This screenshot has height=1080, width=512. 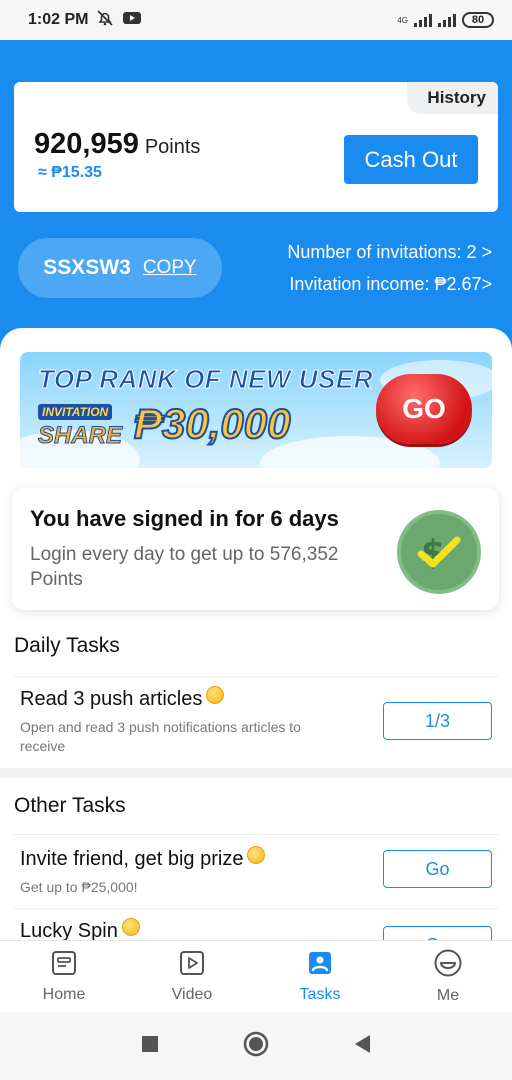 What do you see at coordinates (478, 20) in the screenshot?
I see `battery-icon: 80` at bounding box center [478, 20].